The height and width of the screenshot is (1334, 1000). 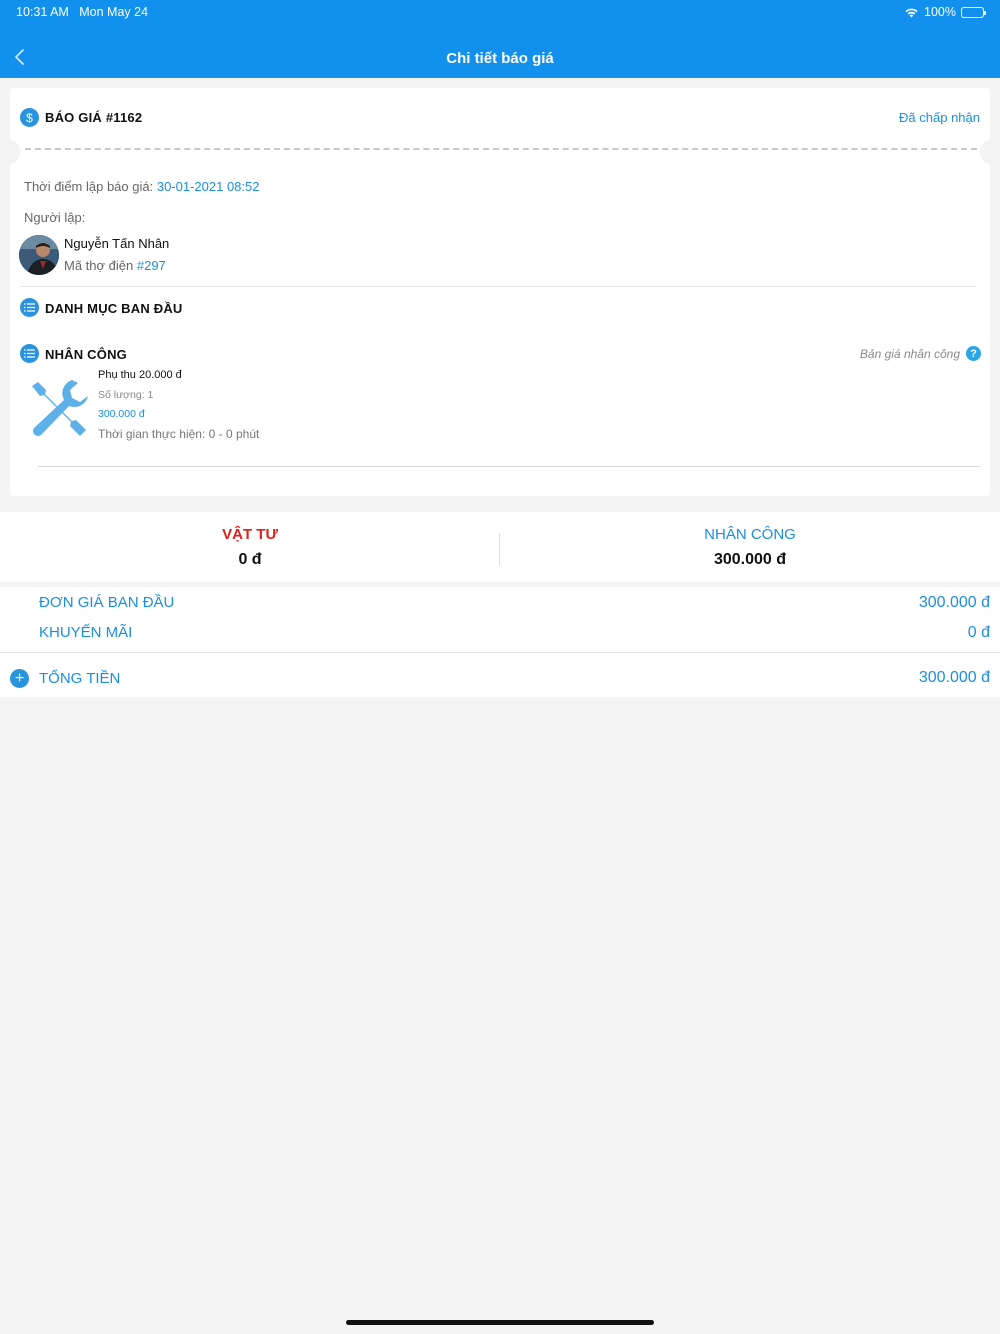 I want to click on labor-item-duration: Thời gian thực hiện: 0 - 0 phút, so click(x=179, y=434).